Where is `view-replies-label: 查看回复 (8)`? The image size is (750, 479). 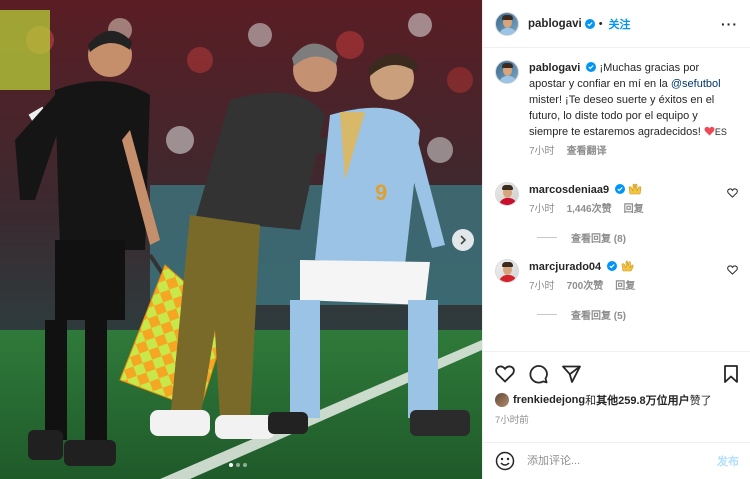 view-replies-label: 查看回复 (8) is located at coordinates (598, 237).